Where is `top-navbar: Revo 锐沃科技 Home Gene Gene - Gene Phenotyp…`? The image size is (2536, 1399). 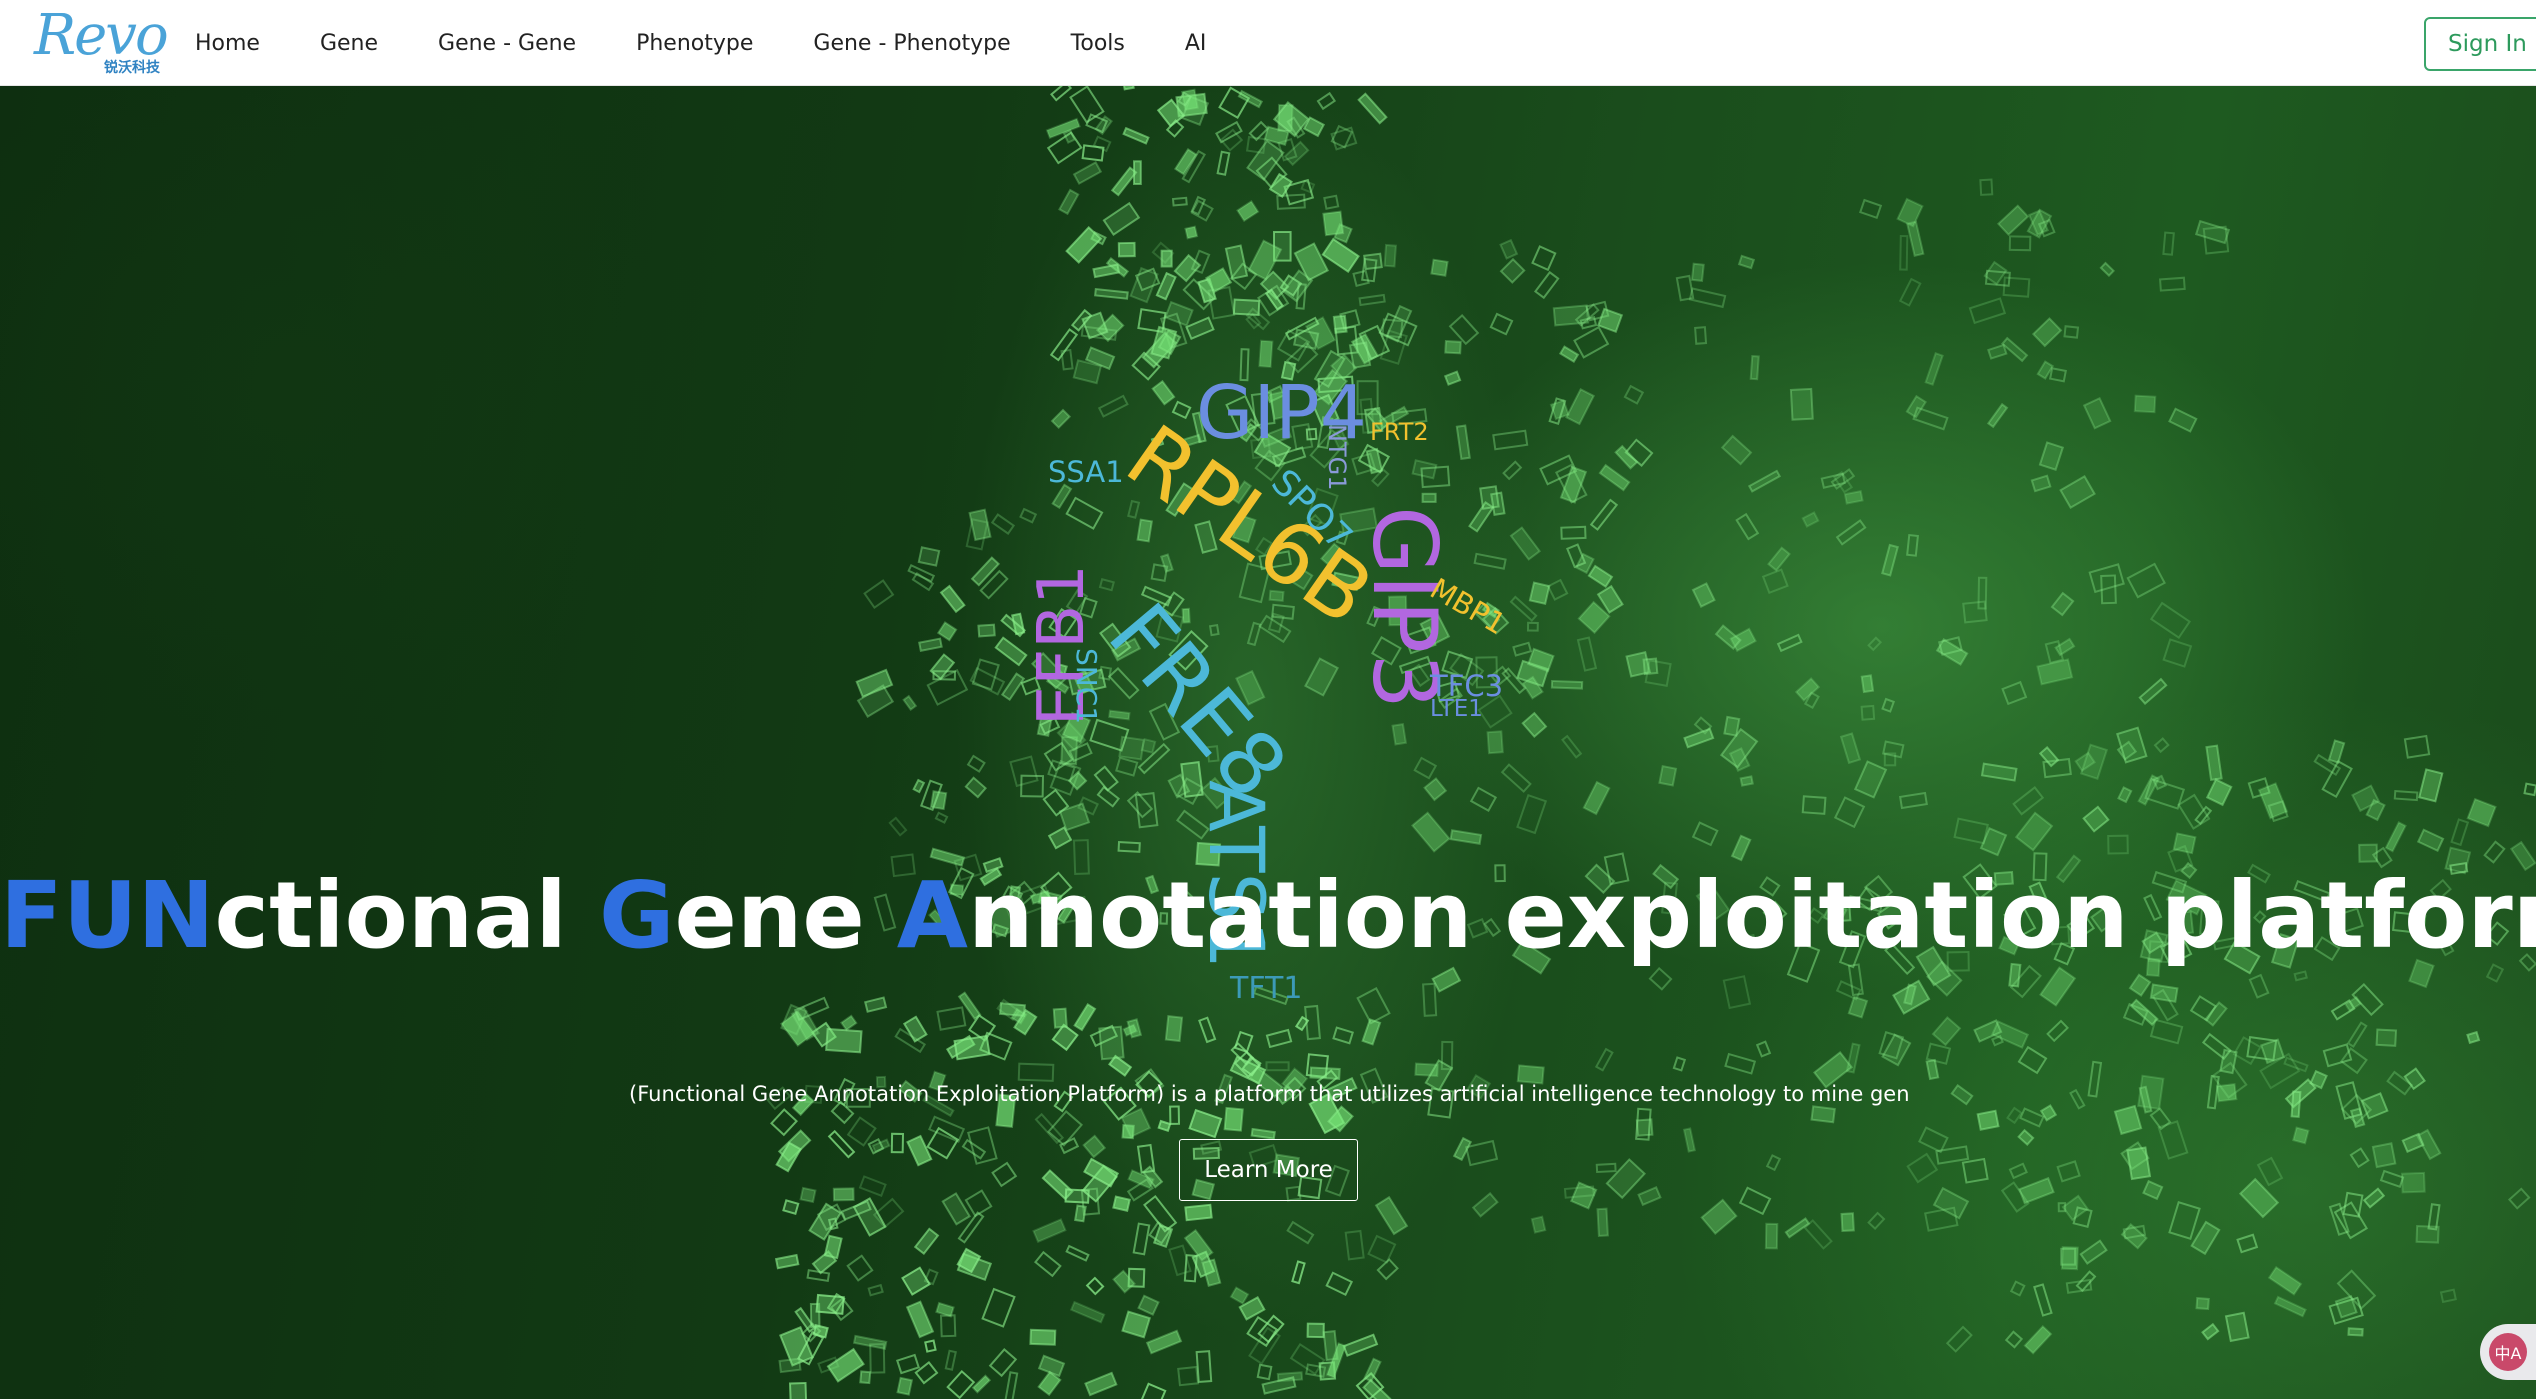 top-navbar: Revo 锐沃科技 Home Gene Gene - Gene Phenotyp… is located at coordinates (1268, 43).